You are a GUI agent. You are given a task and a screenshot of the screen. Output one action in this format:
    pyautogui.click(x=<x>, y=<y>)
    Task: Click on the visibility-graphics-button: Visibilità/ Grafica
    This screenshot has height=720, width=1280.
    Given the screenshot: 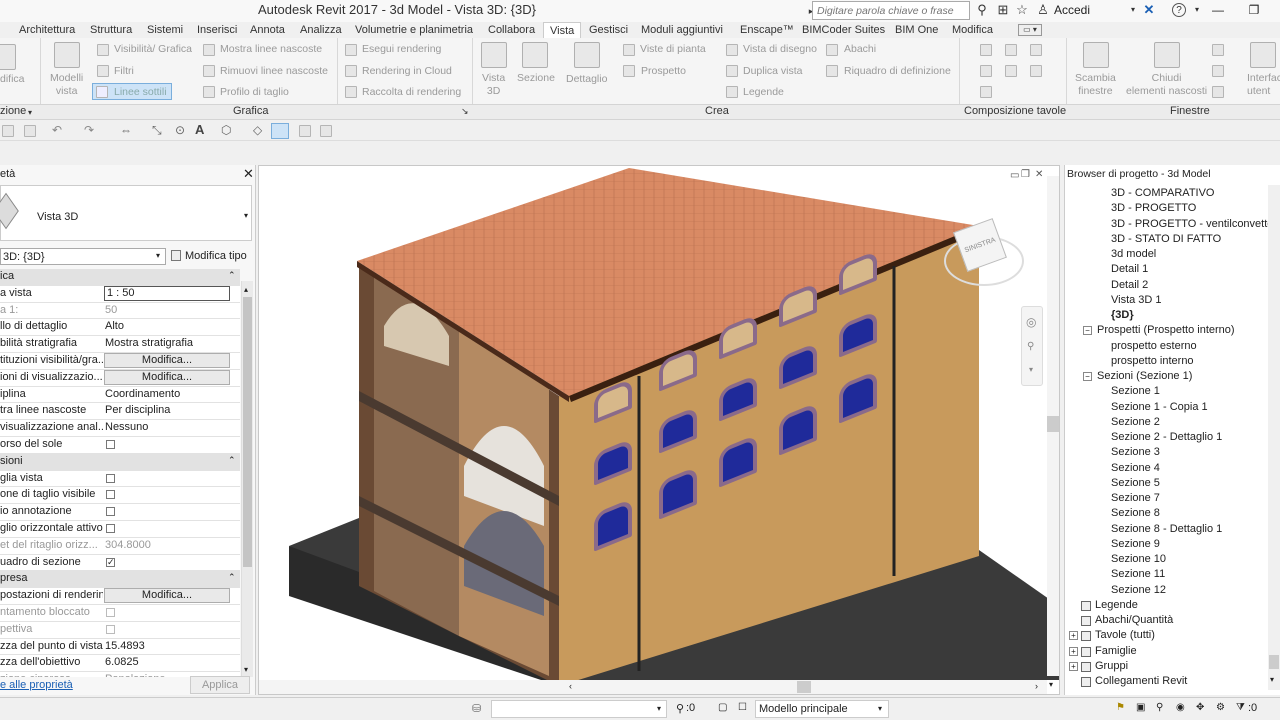 What is the action you would take?
    pyautogui.click(x=153, y=49)
    